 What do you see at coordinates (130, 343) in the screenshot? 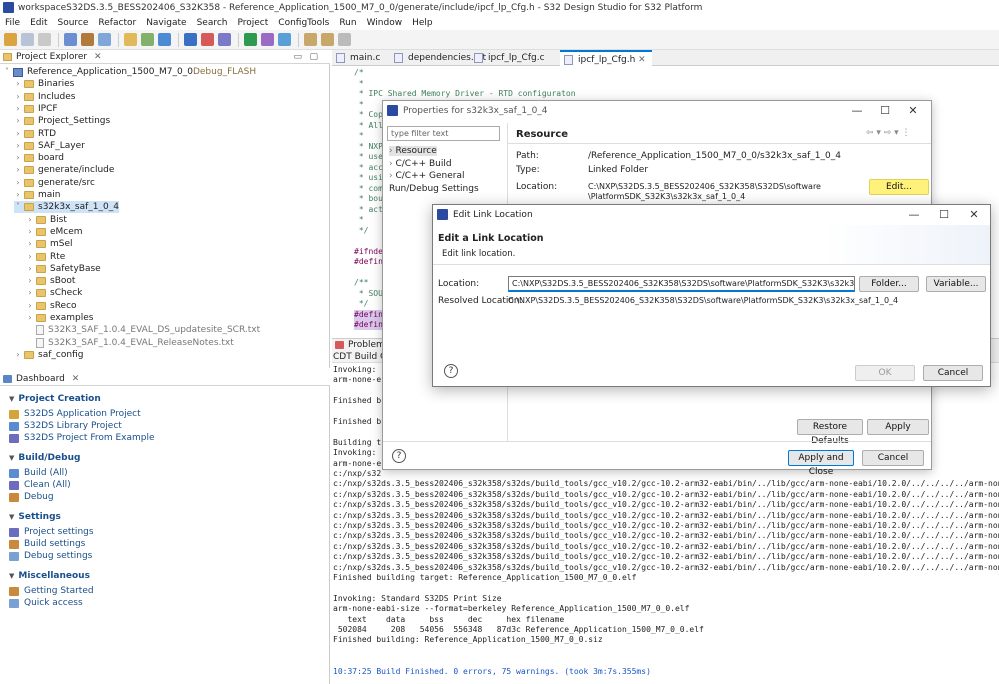
I see `tree-item-file: S32K3_SAF_1.0.4_EVAL_ReleaseNotes.txt` at bounding box center [130, 343].